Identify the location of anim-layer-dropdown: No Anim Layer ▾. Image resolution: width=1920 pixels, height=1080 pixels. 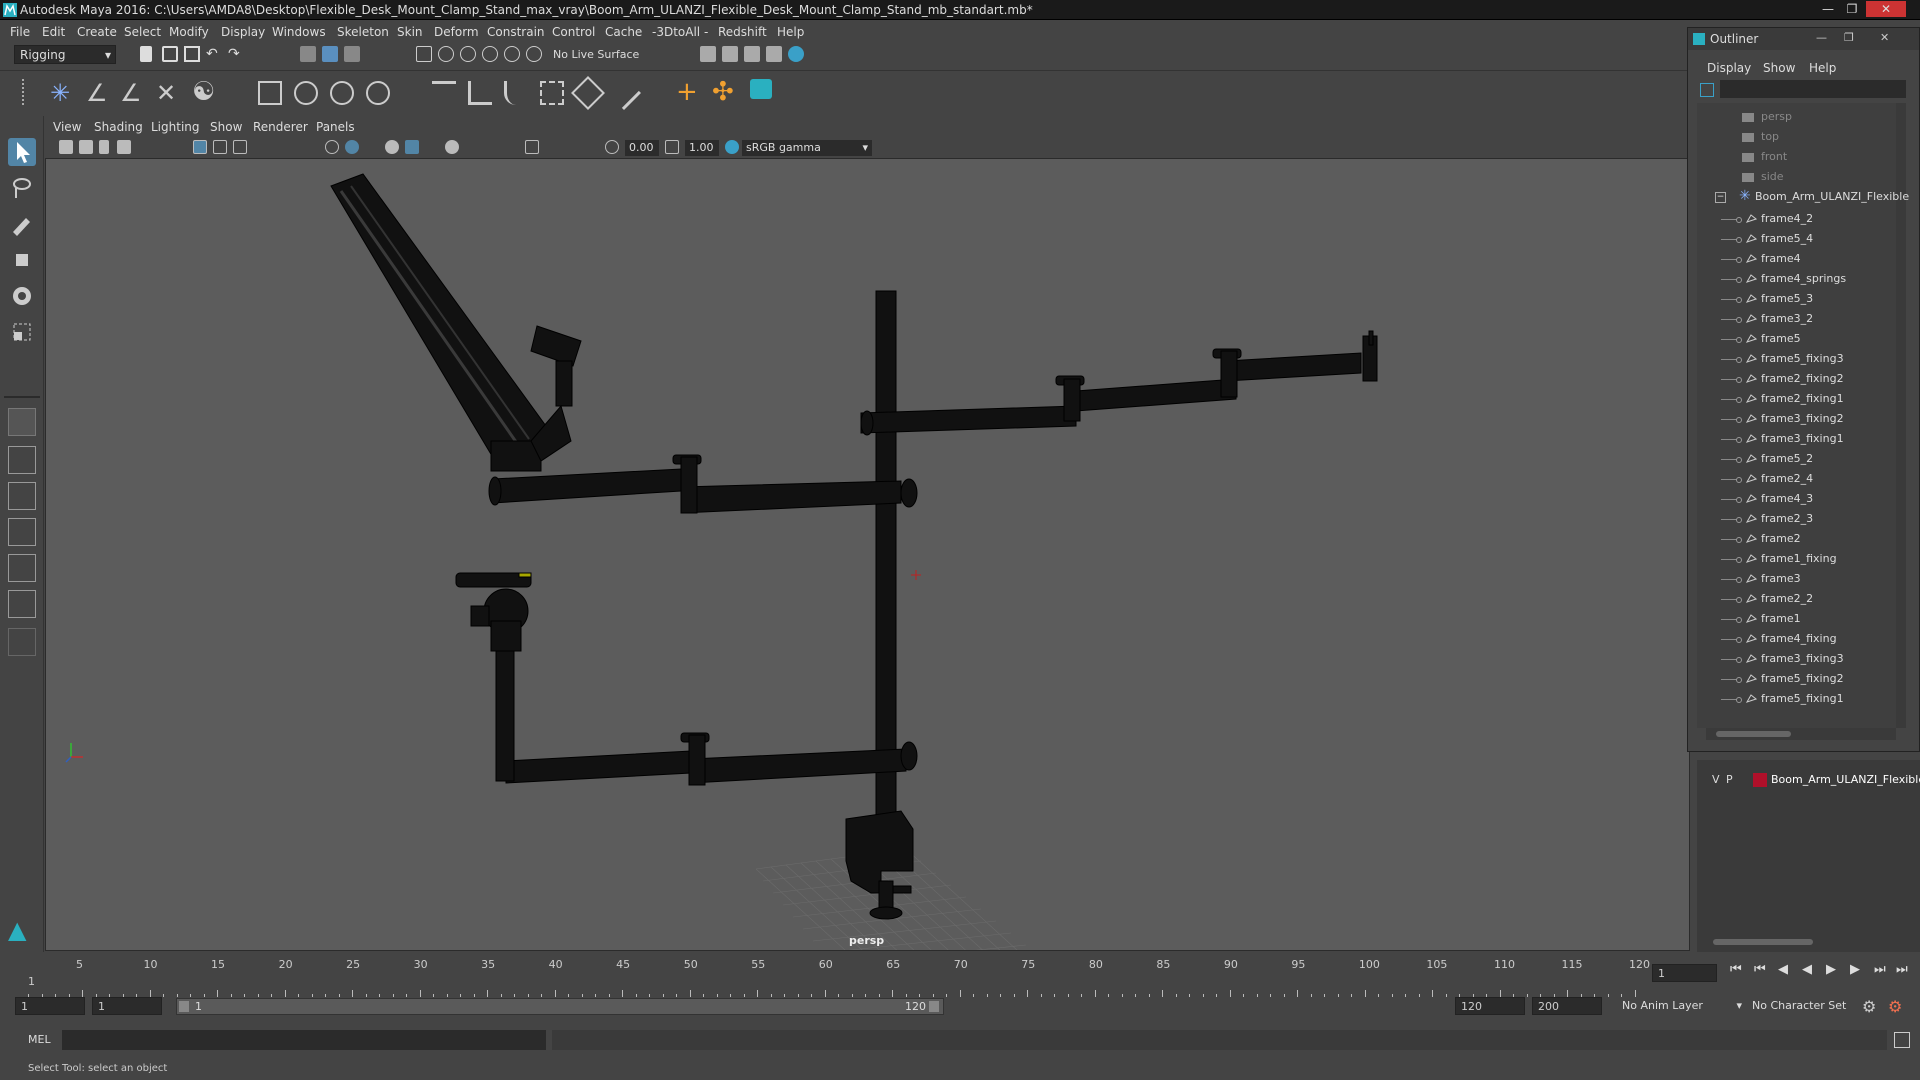
(1682, 1007).